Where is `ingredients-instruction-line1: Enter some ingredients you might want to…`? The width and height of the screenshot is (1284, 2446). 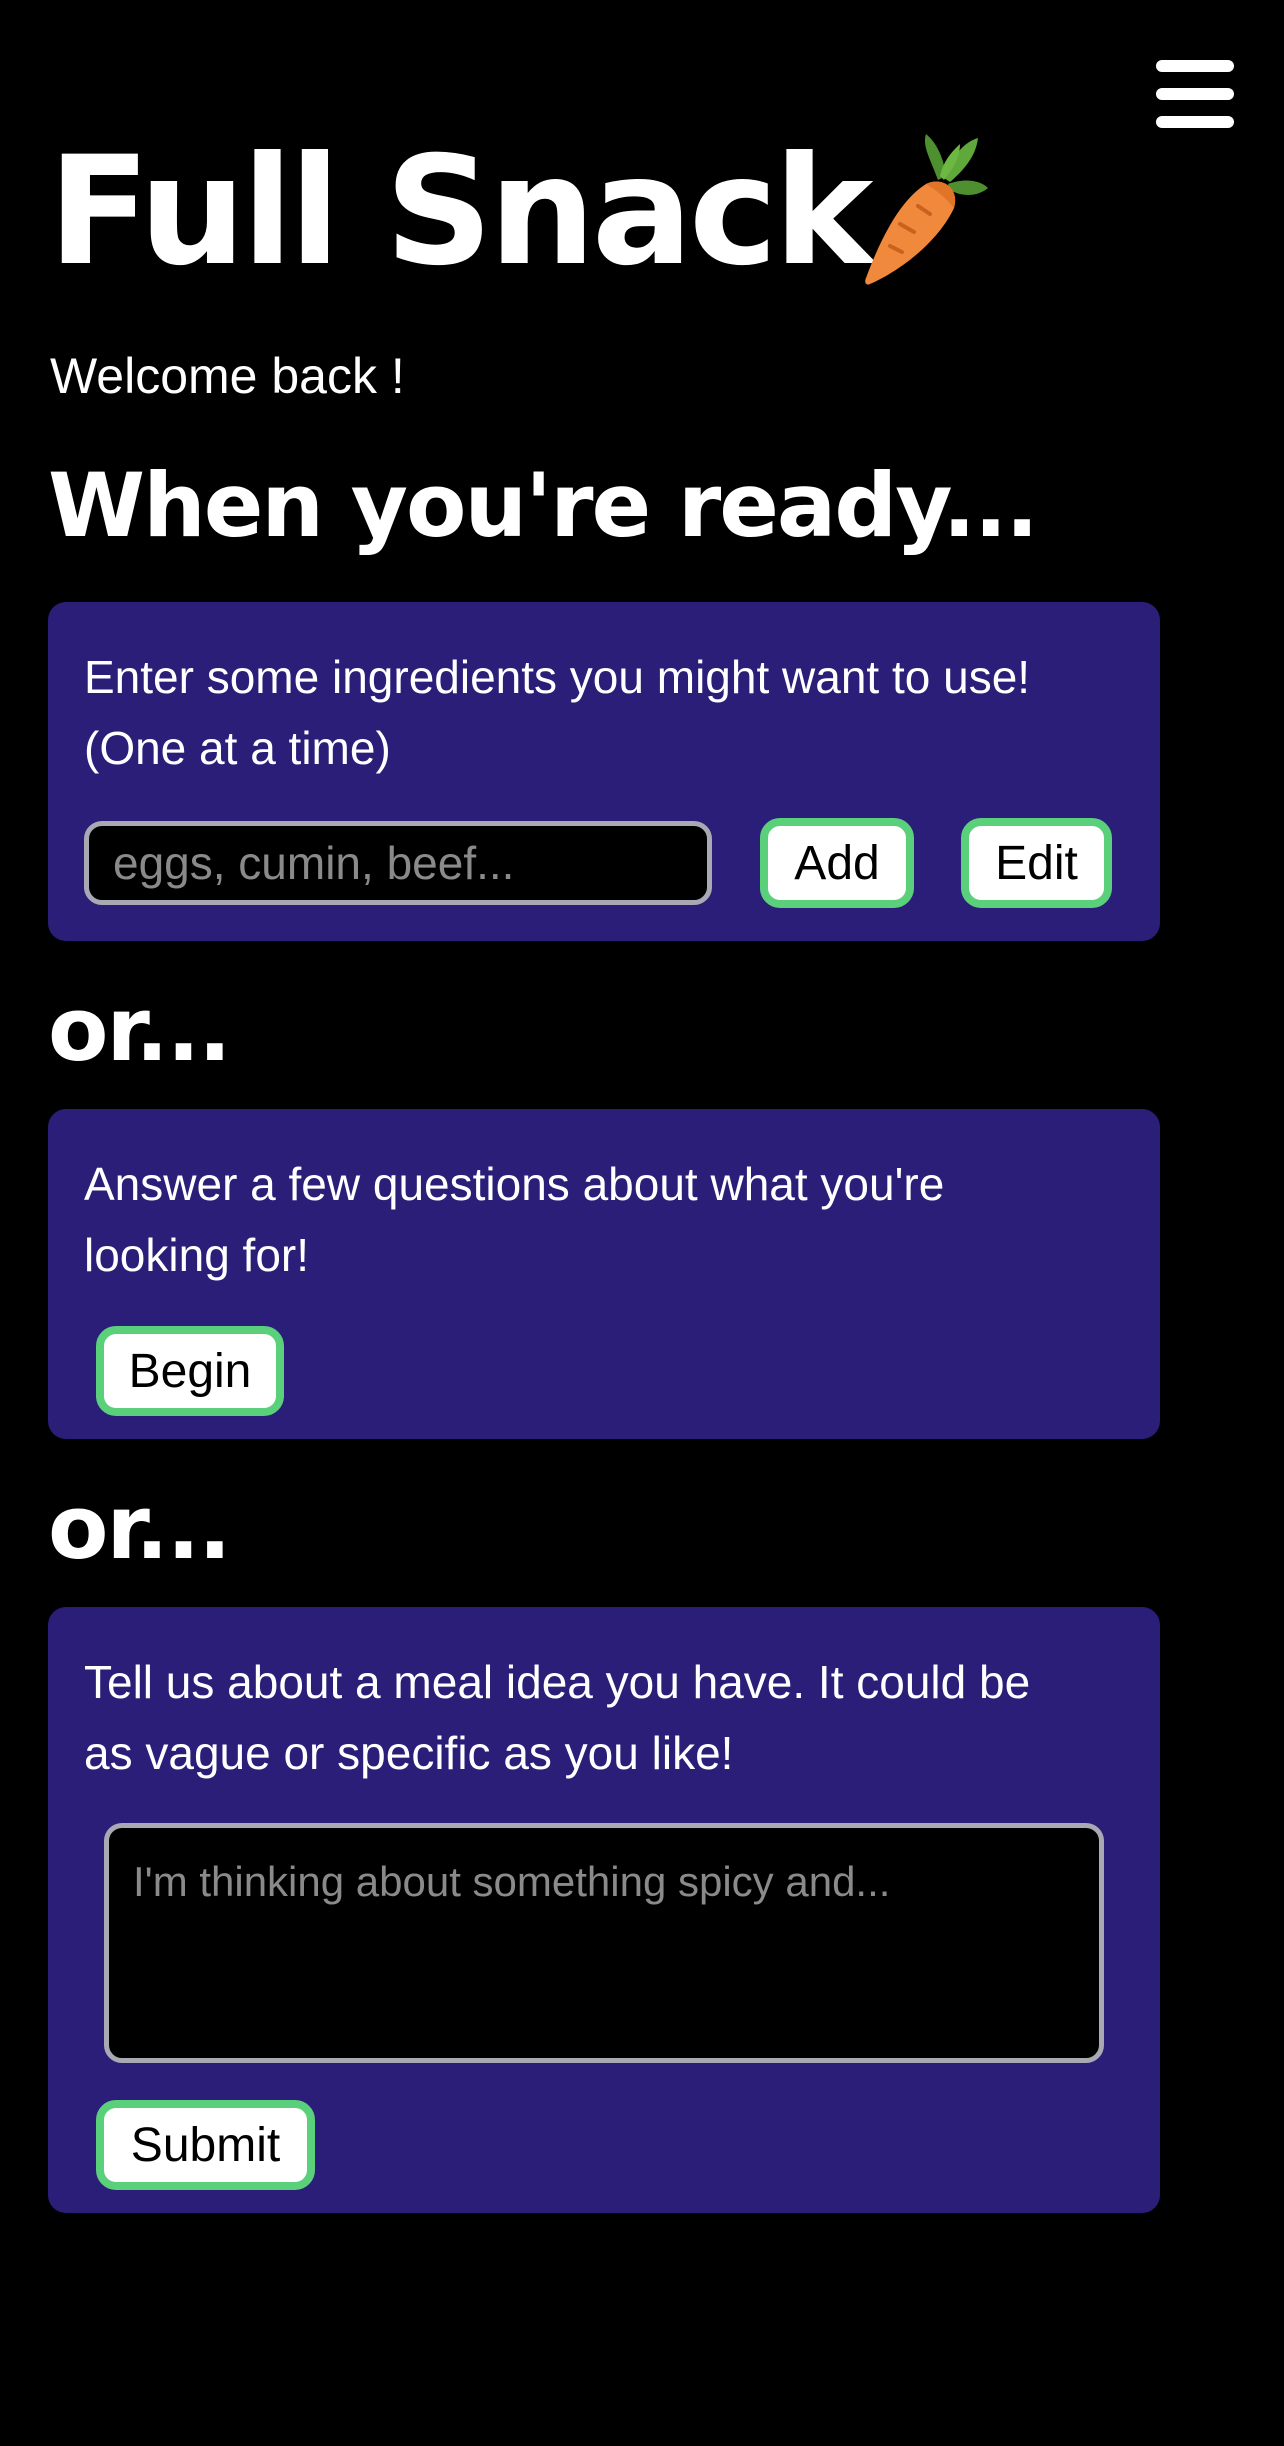 ingredients-instruction-line1: Enter some ingredients you might want to… is located at coordinates (557, 677).